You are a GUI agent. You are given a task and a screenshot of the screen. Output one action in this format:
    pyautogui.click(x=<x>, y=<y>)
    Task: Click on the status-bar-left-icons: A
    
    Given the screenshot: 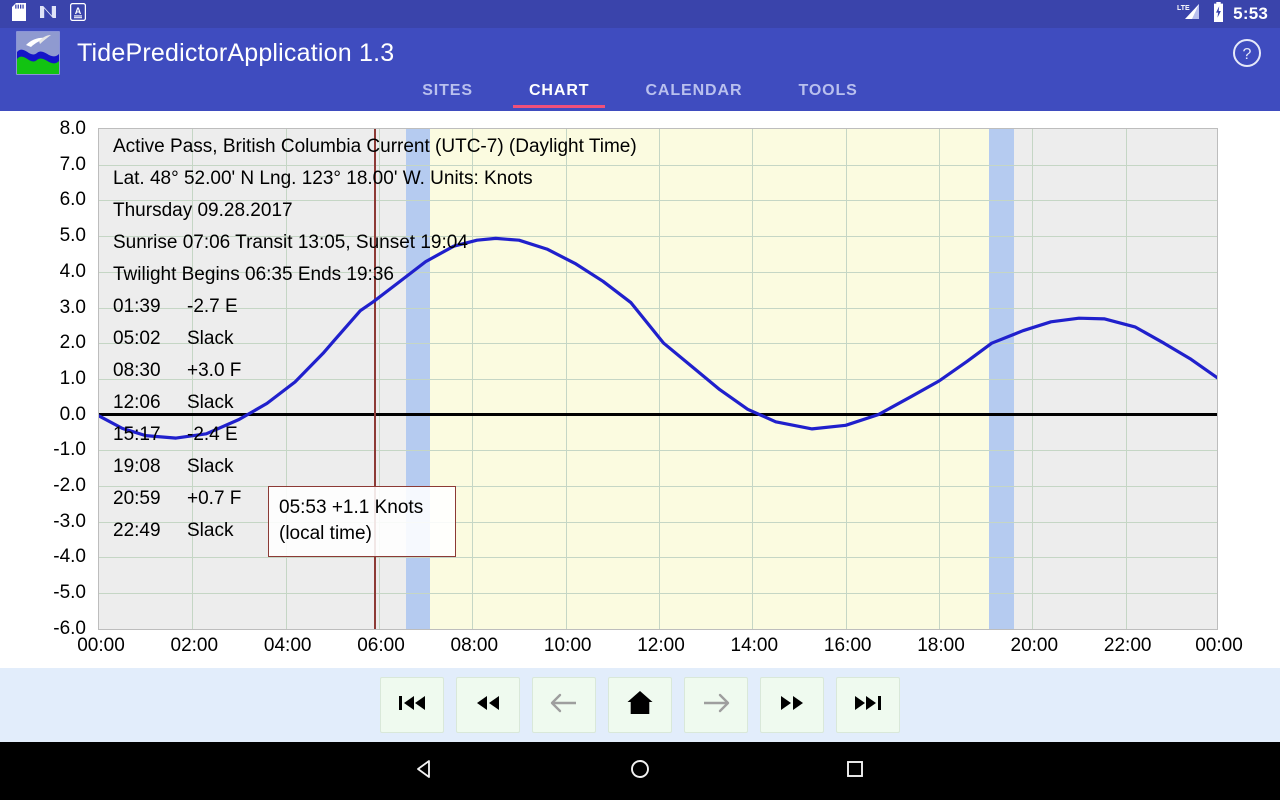 What is the action you would take?
    pyautogui.click(x=49, y=14)
    